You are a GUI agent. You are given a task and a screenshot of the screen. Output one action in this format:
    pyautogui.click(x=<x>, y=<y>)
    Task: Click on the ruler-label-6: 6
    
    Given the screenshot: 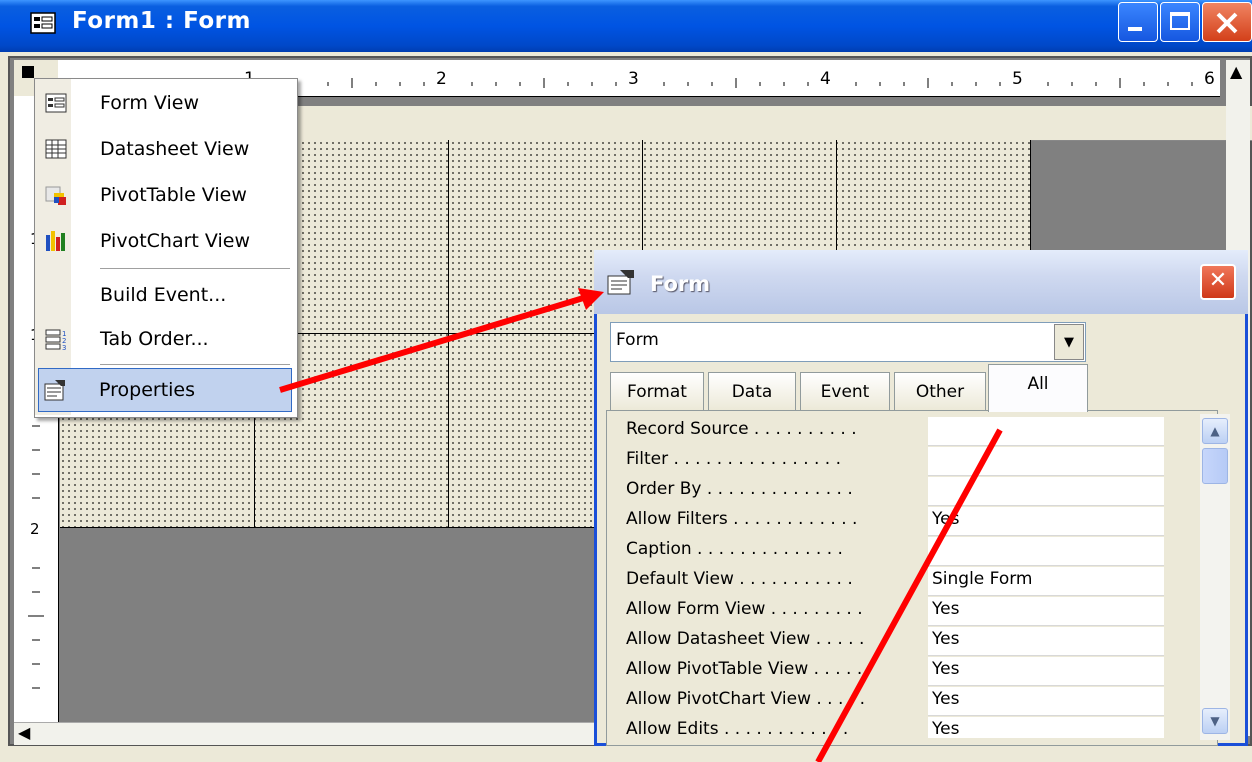 What is the action you would take?
    pyautogui.click(x=1209, y=79)
    